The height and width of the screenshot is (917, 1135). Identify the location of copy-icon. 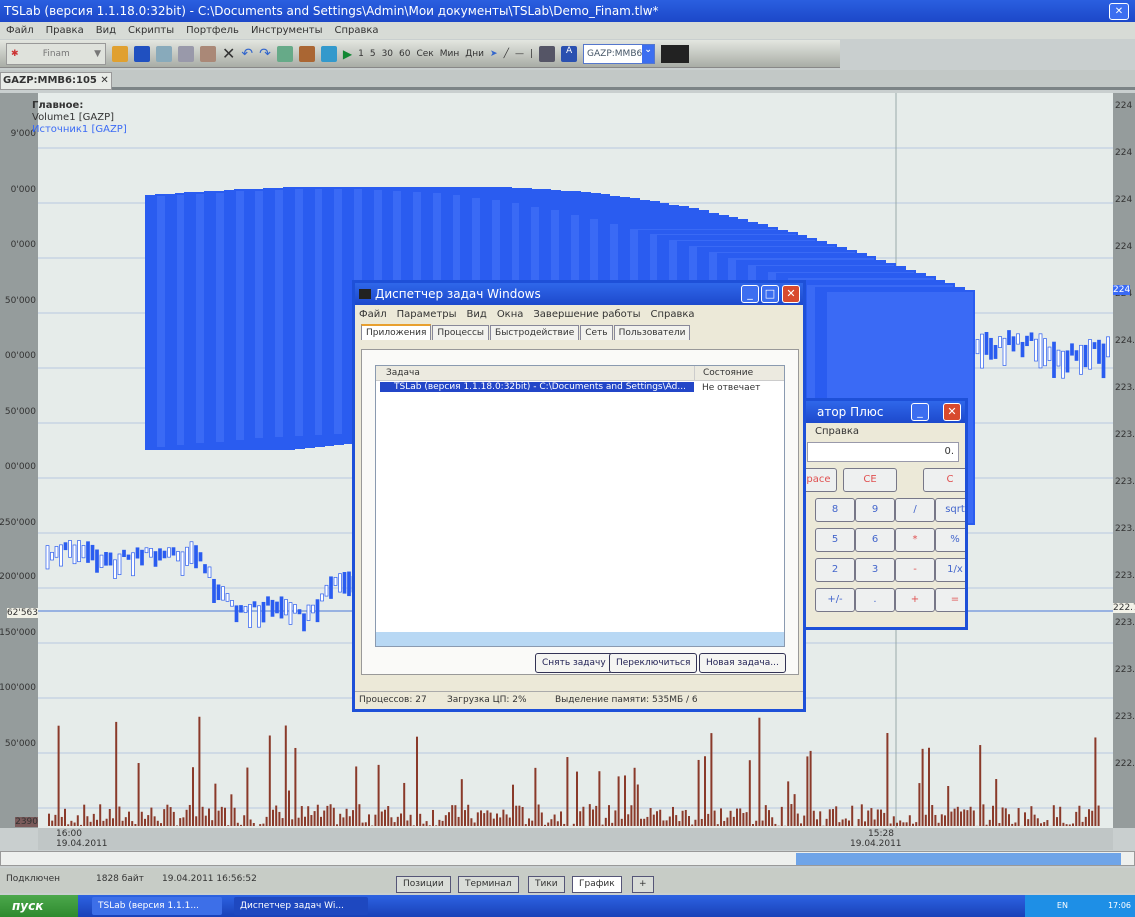
(164, 53).